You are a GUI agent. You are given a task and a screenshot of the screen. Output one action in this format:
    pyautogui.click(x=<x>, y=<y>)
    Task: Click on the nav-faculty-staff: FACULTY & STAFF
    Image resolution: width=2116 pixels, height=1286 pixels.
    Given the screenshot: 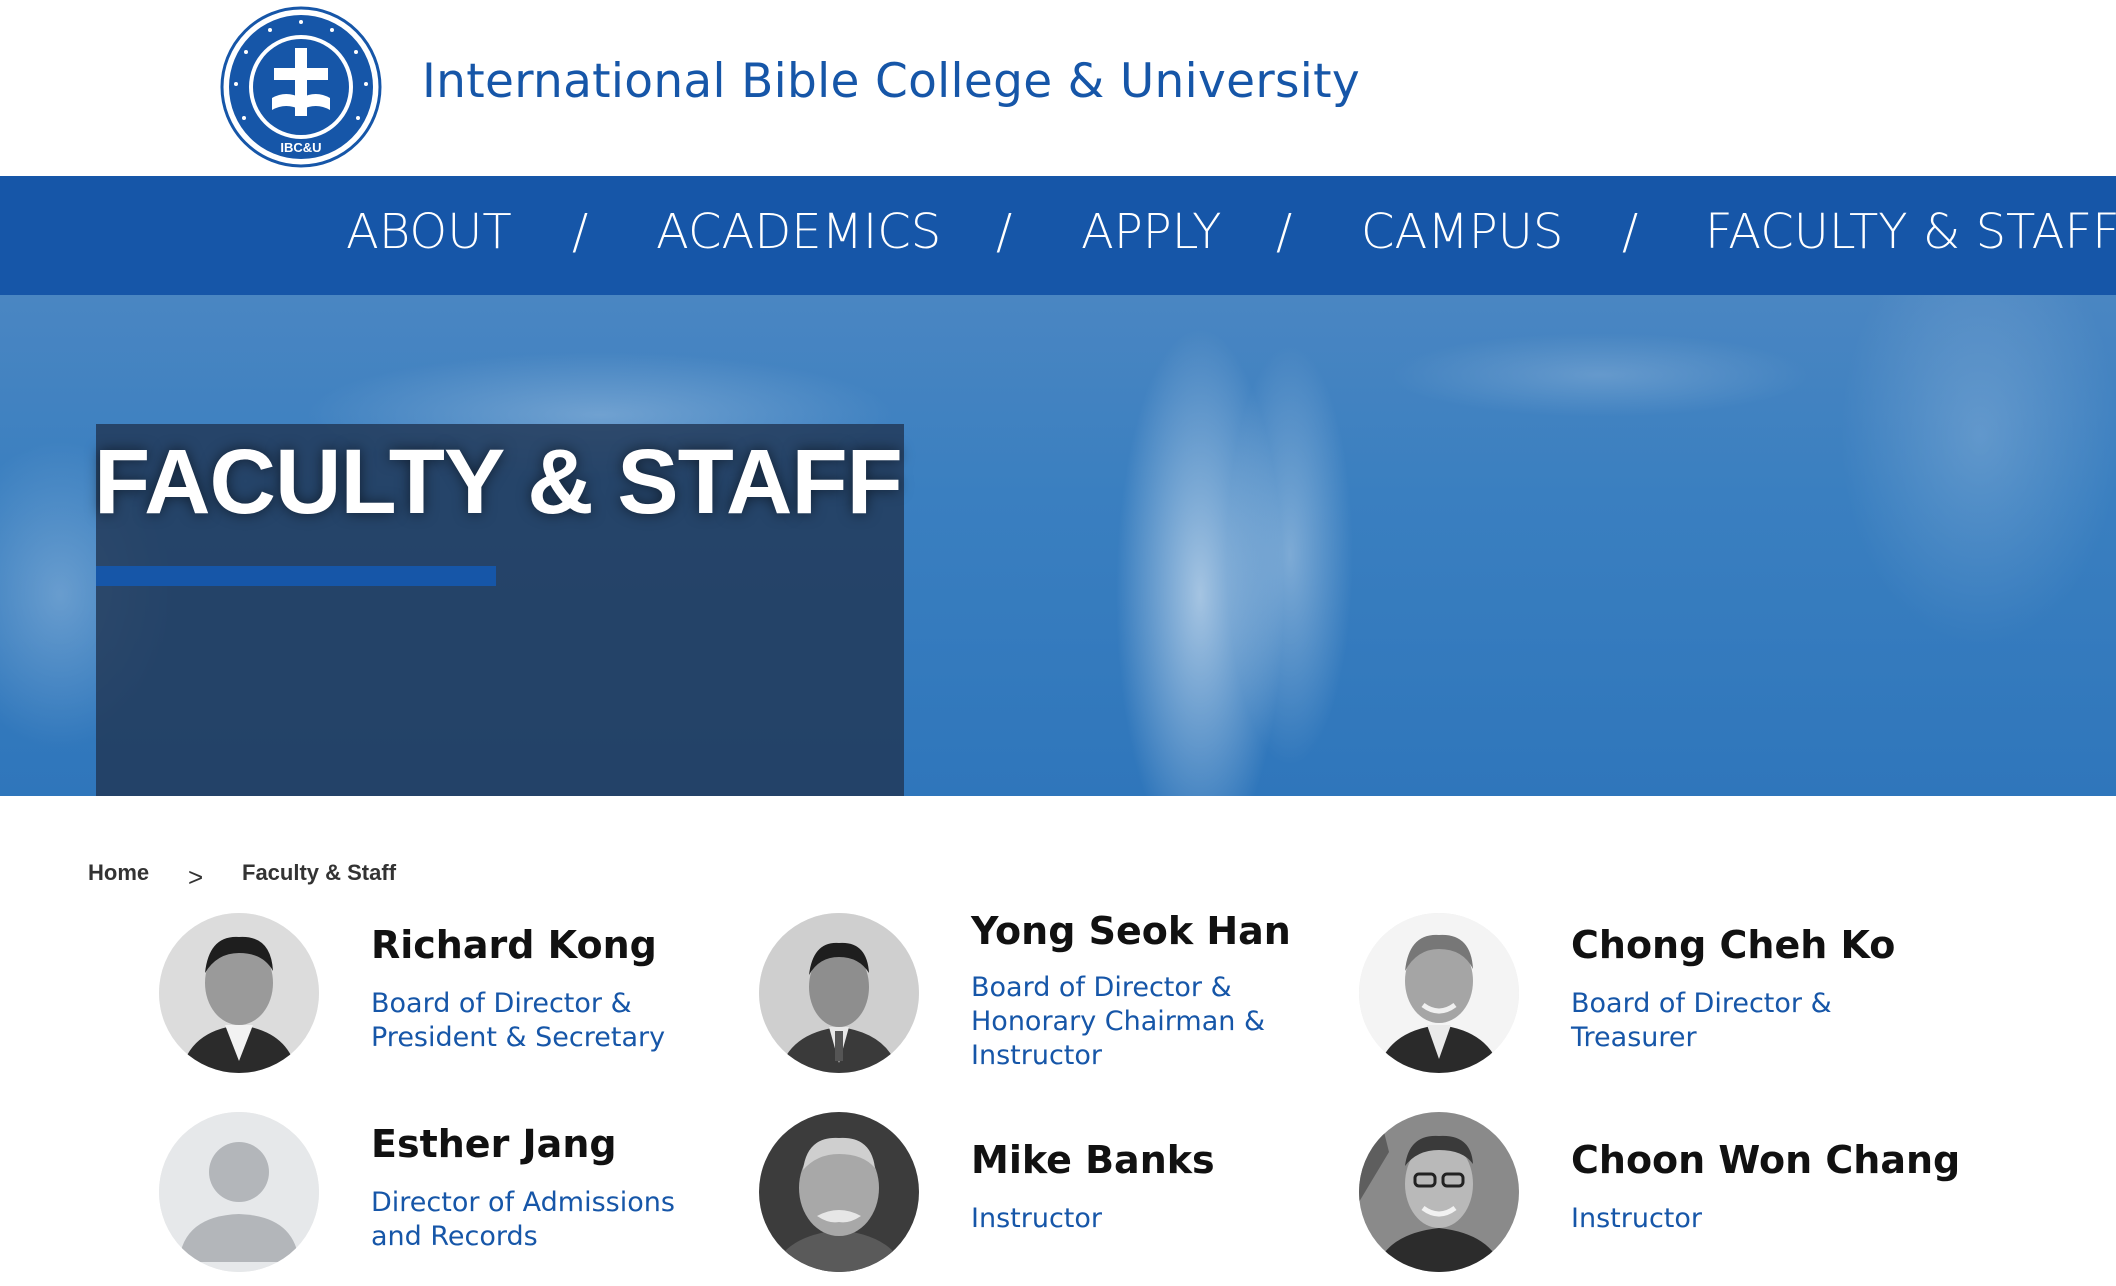 What is the action you would take?
    pyautogui.click(x=1910, y=232)
    